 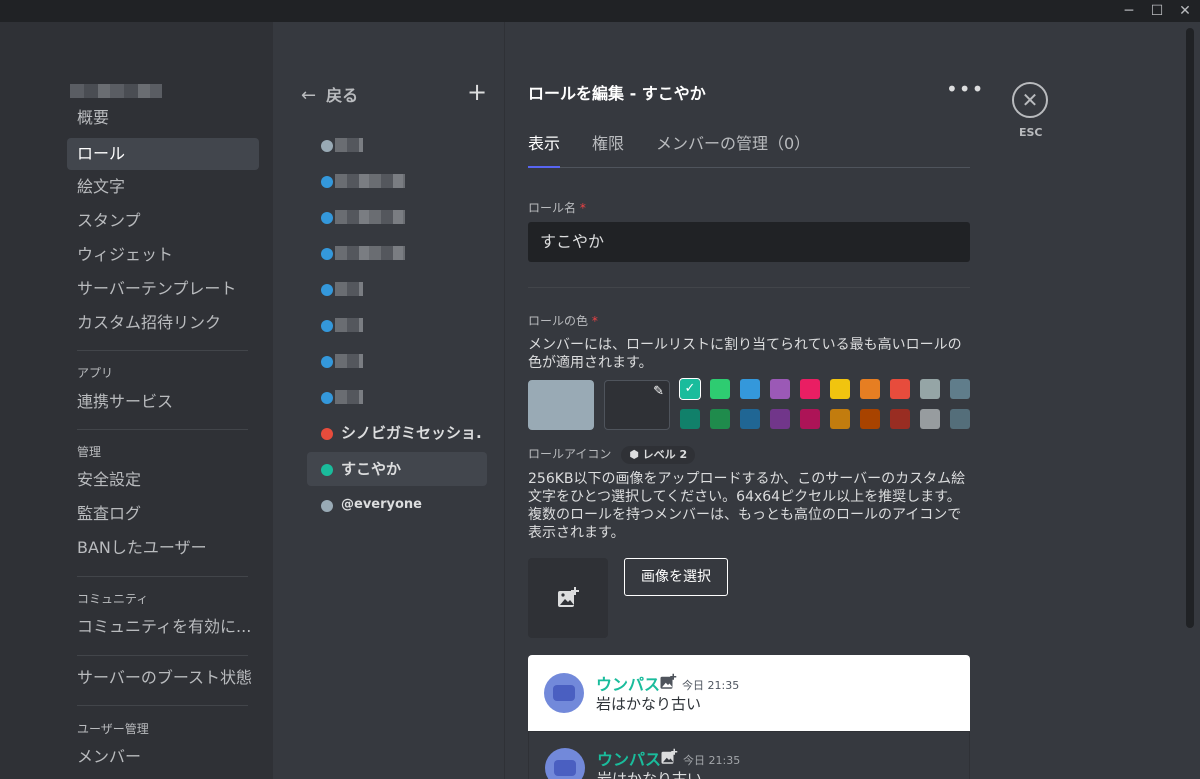 What do you see at coordinates (113, 599) in the screenshot?
I see `sidebar-heading-community: コミュニティ` at bounding box center [113, 599].